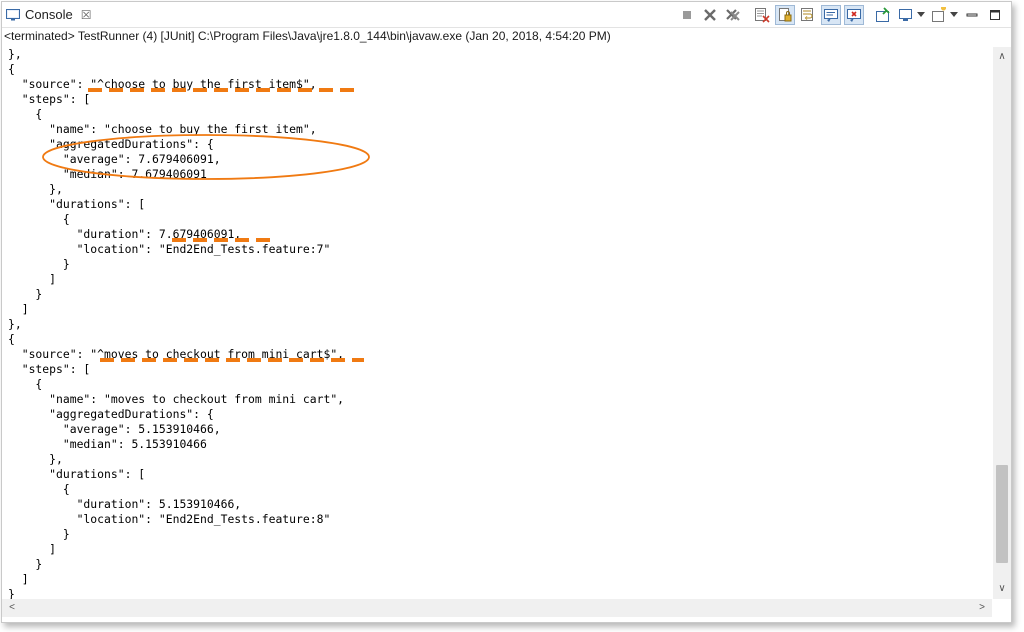 This screenshot has height=632, width=1024. Describe the element at coordinates (125, 234) in the screenshot. I see `console-line: "duration": 7.679406091,` at that location.